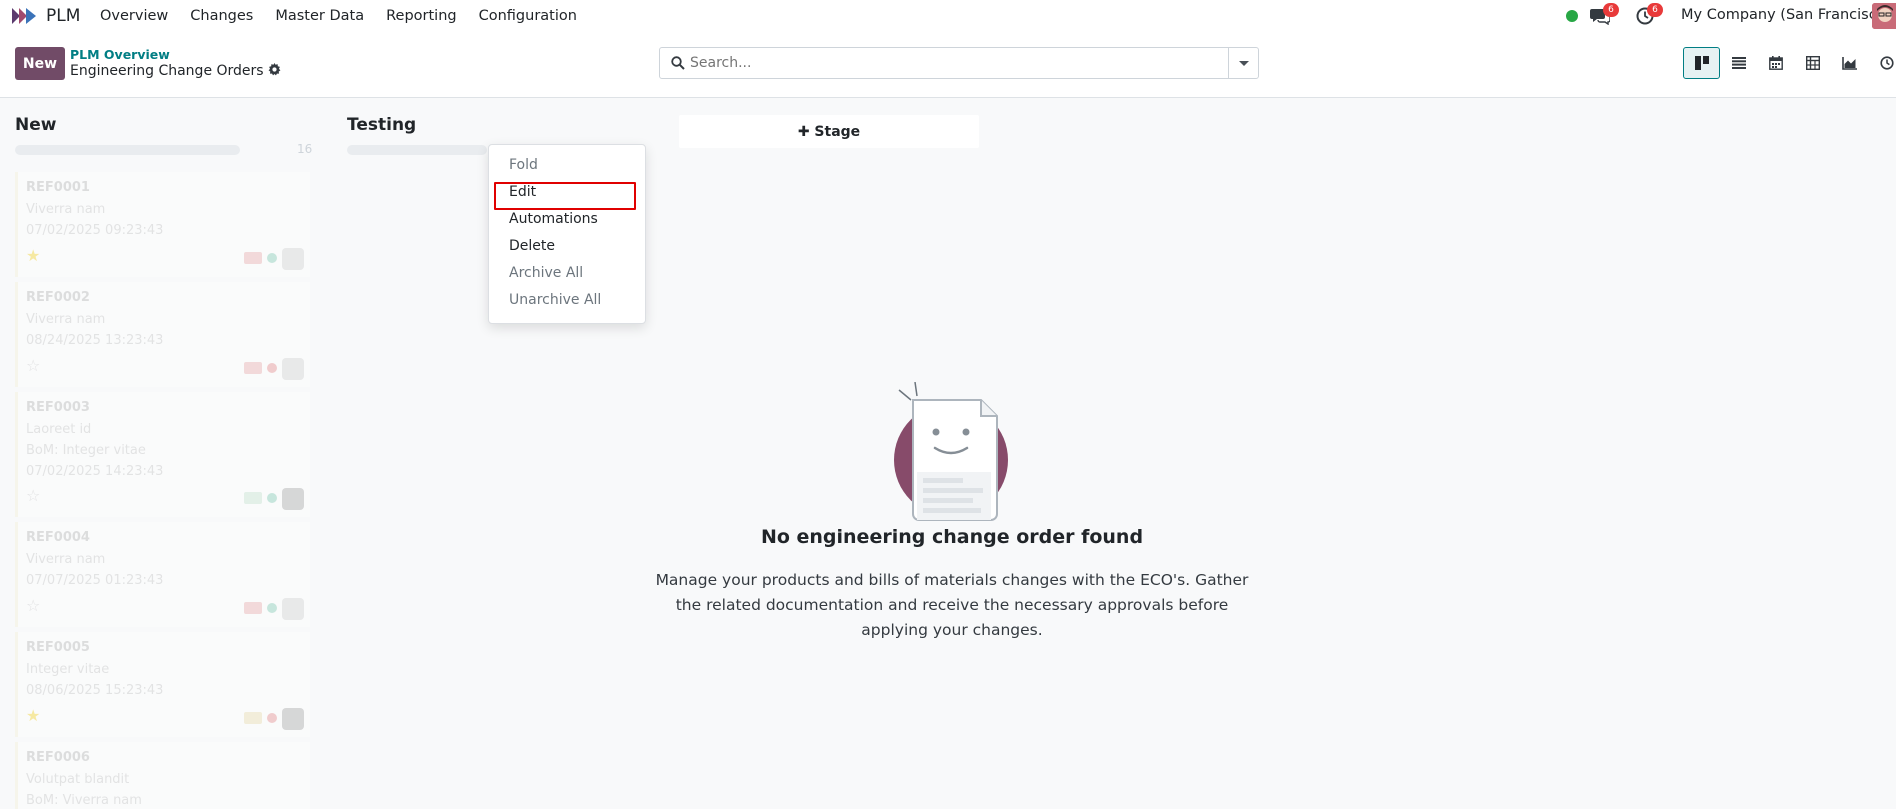 The width and height of the screenshot is (1896, 809). I want to click on card-name: Integer vitae, so click(68, 669).